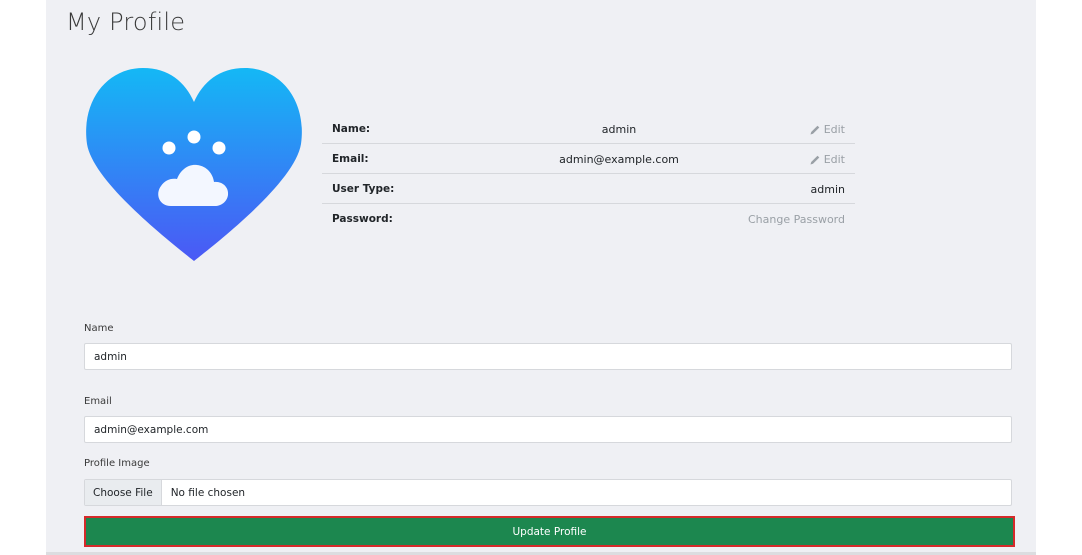 The height and width of the screenshot is (555, 1082). What do you see at coordinates (117, 463) in the screenshot?
I see `profile-image-label: Profile Image` at bounding box center [117, 463].